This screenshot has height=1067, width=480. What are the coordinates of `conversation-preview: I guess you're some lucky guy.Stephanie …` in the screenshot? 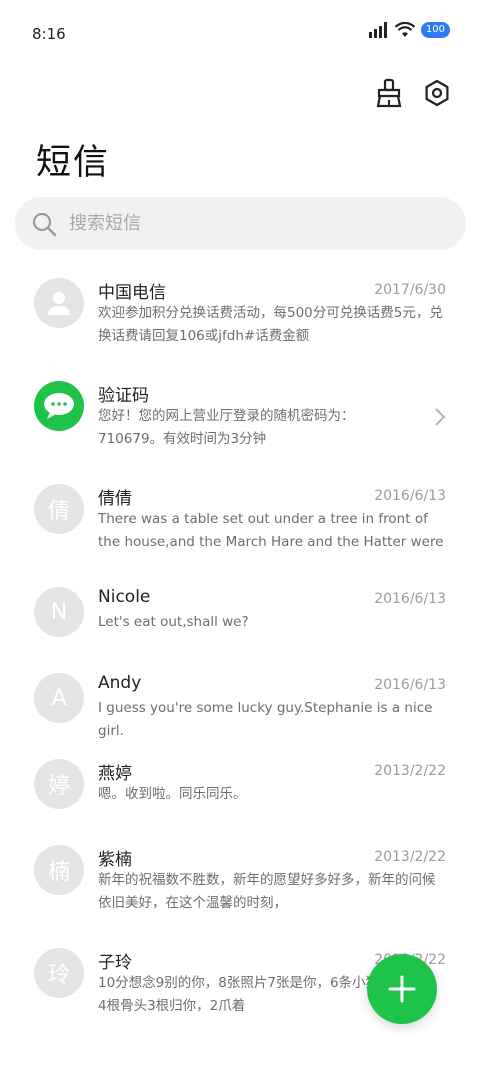 It's located at (265, 719).